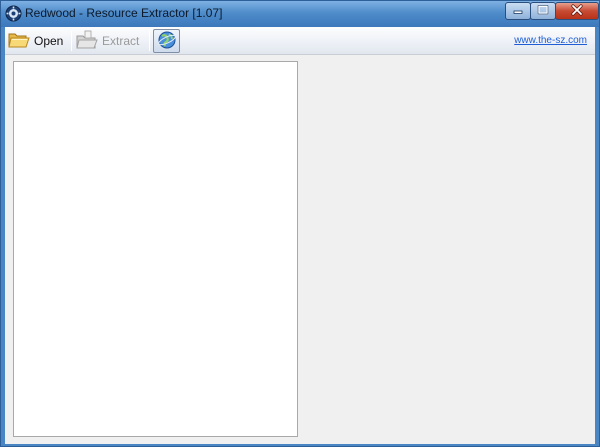 This screenshot has height=447, width=600. Describe the element at coordinates (121, 41) in the screenshot. I see `extract-label: Extract` at that location.